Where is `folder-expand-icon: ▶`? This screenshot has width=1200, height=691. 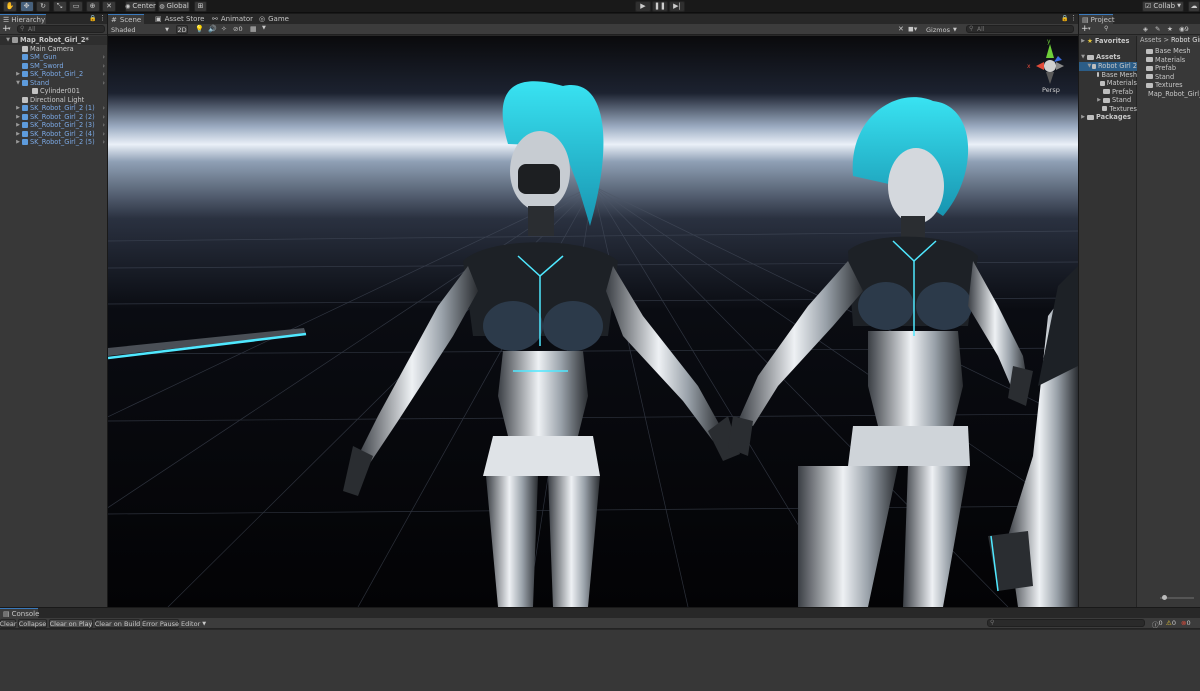
folder-expand-icon: ▶ is located at coordinates (1099, 100).